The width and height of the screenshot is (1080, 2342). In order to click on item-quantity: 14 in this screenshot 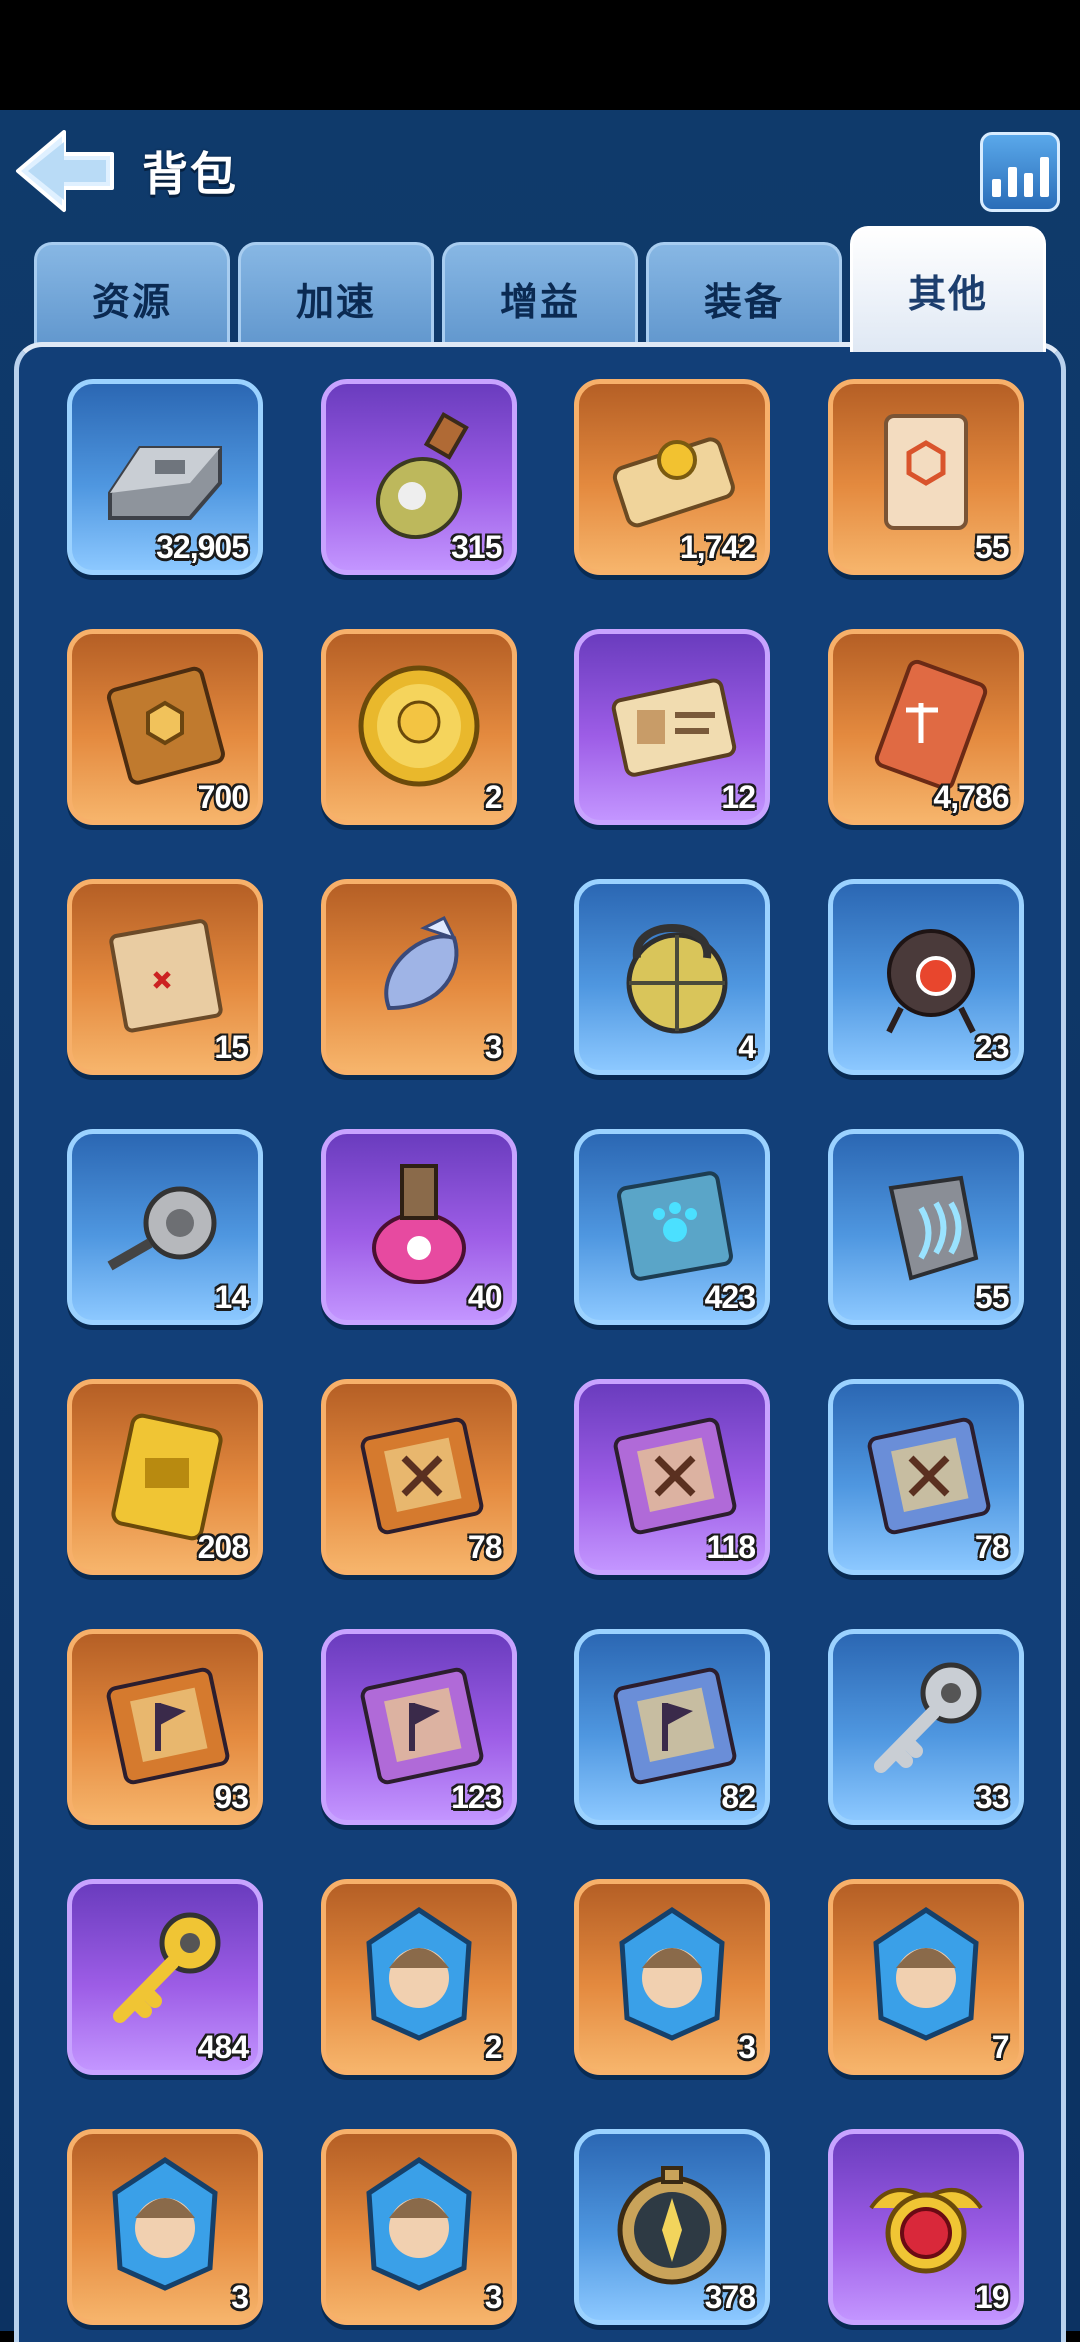, I will do `click(231, 1297)`.